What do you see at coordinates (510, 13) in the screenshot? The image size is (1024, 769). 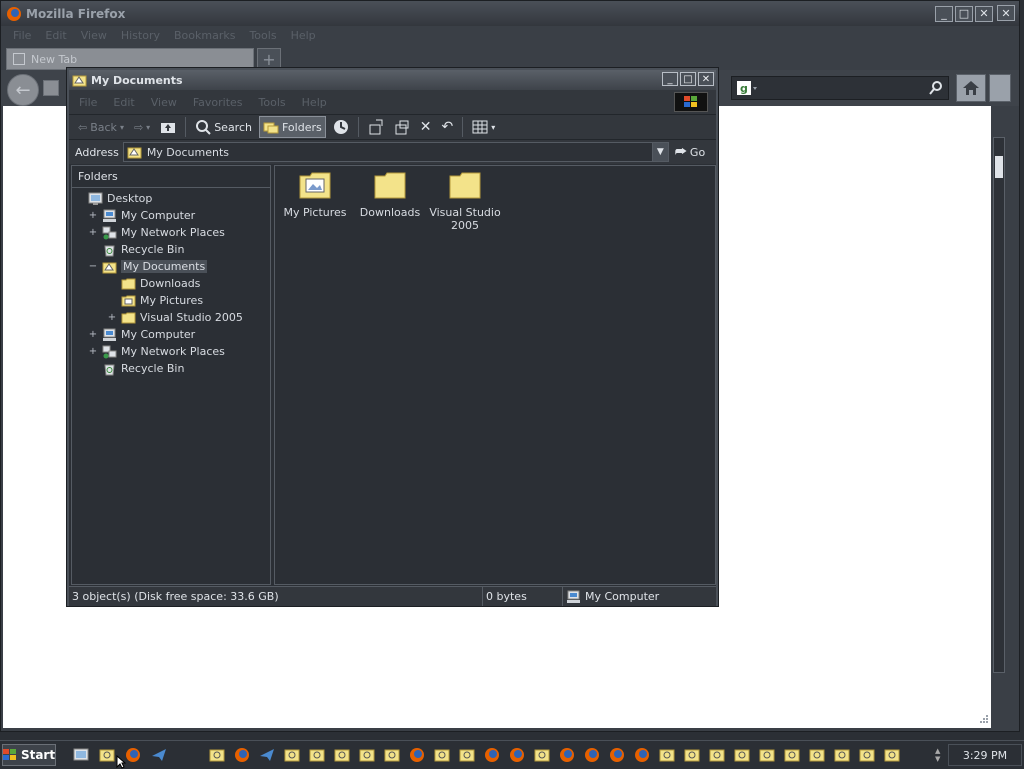 I see `firefox-title-bar: Mozilla Firefox _ □ ✕ ✕` at bounding box center [510, 13].